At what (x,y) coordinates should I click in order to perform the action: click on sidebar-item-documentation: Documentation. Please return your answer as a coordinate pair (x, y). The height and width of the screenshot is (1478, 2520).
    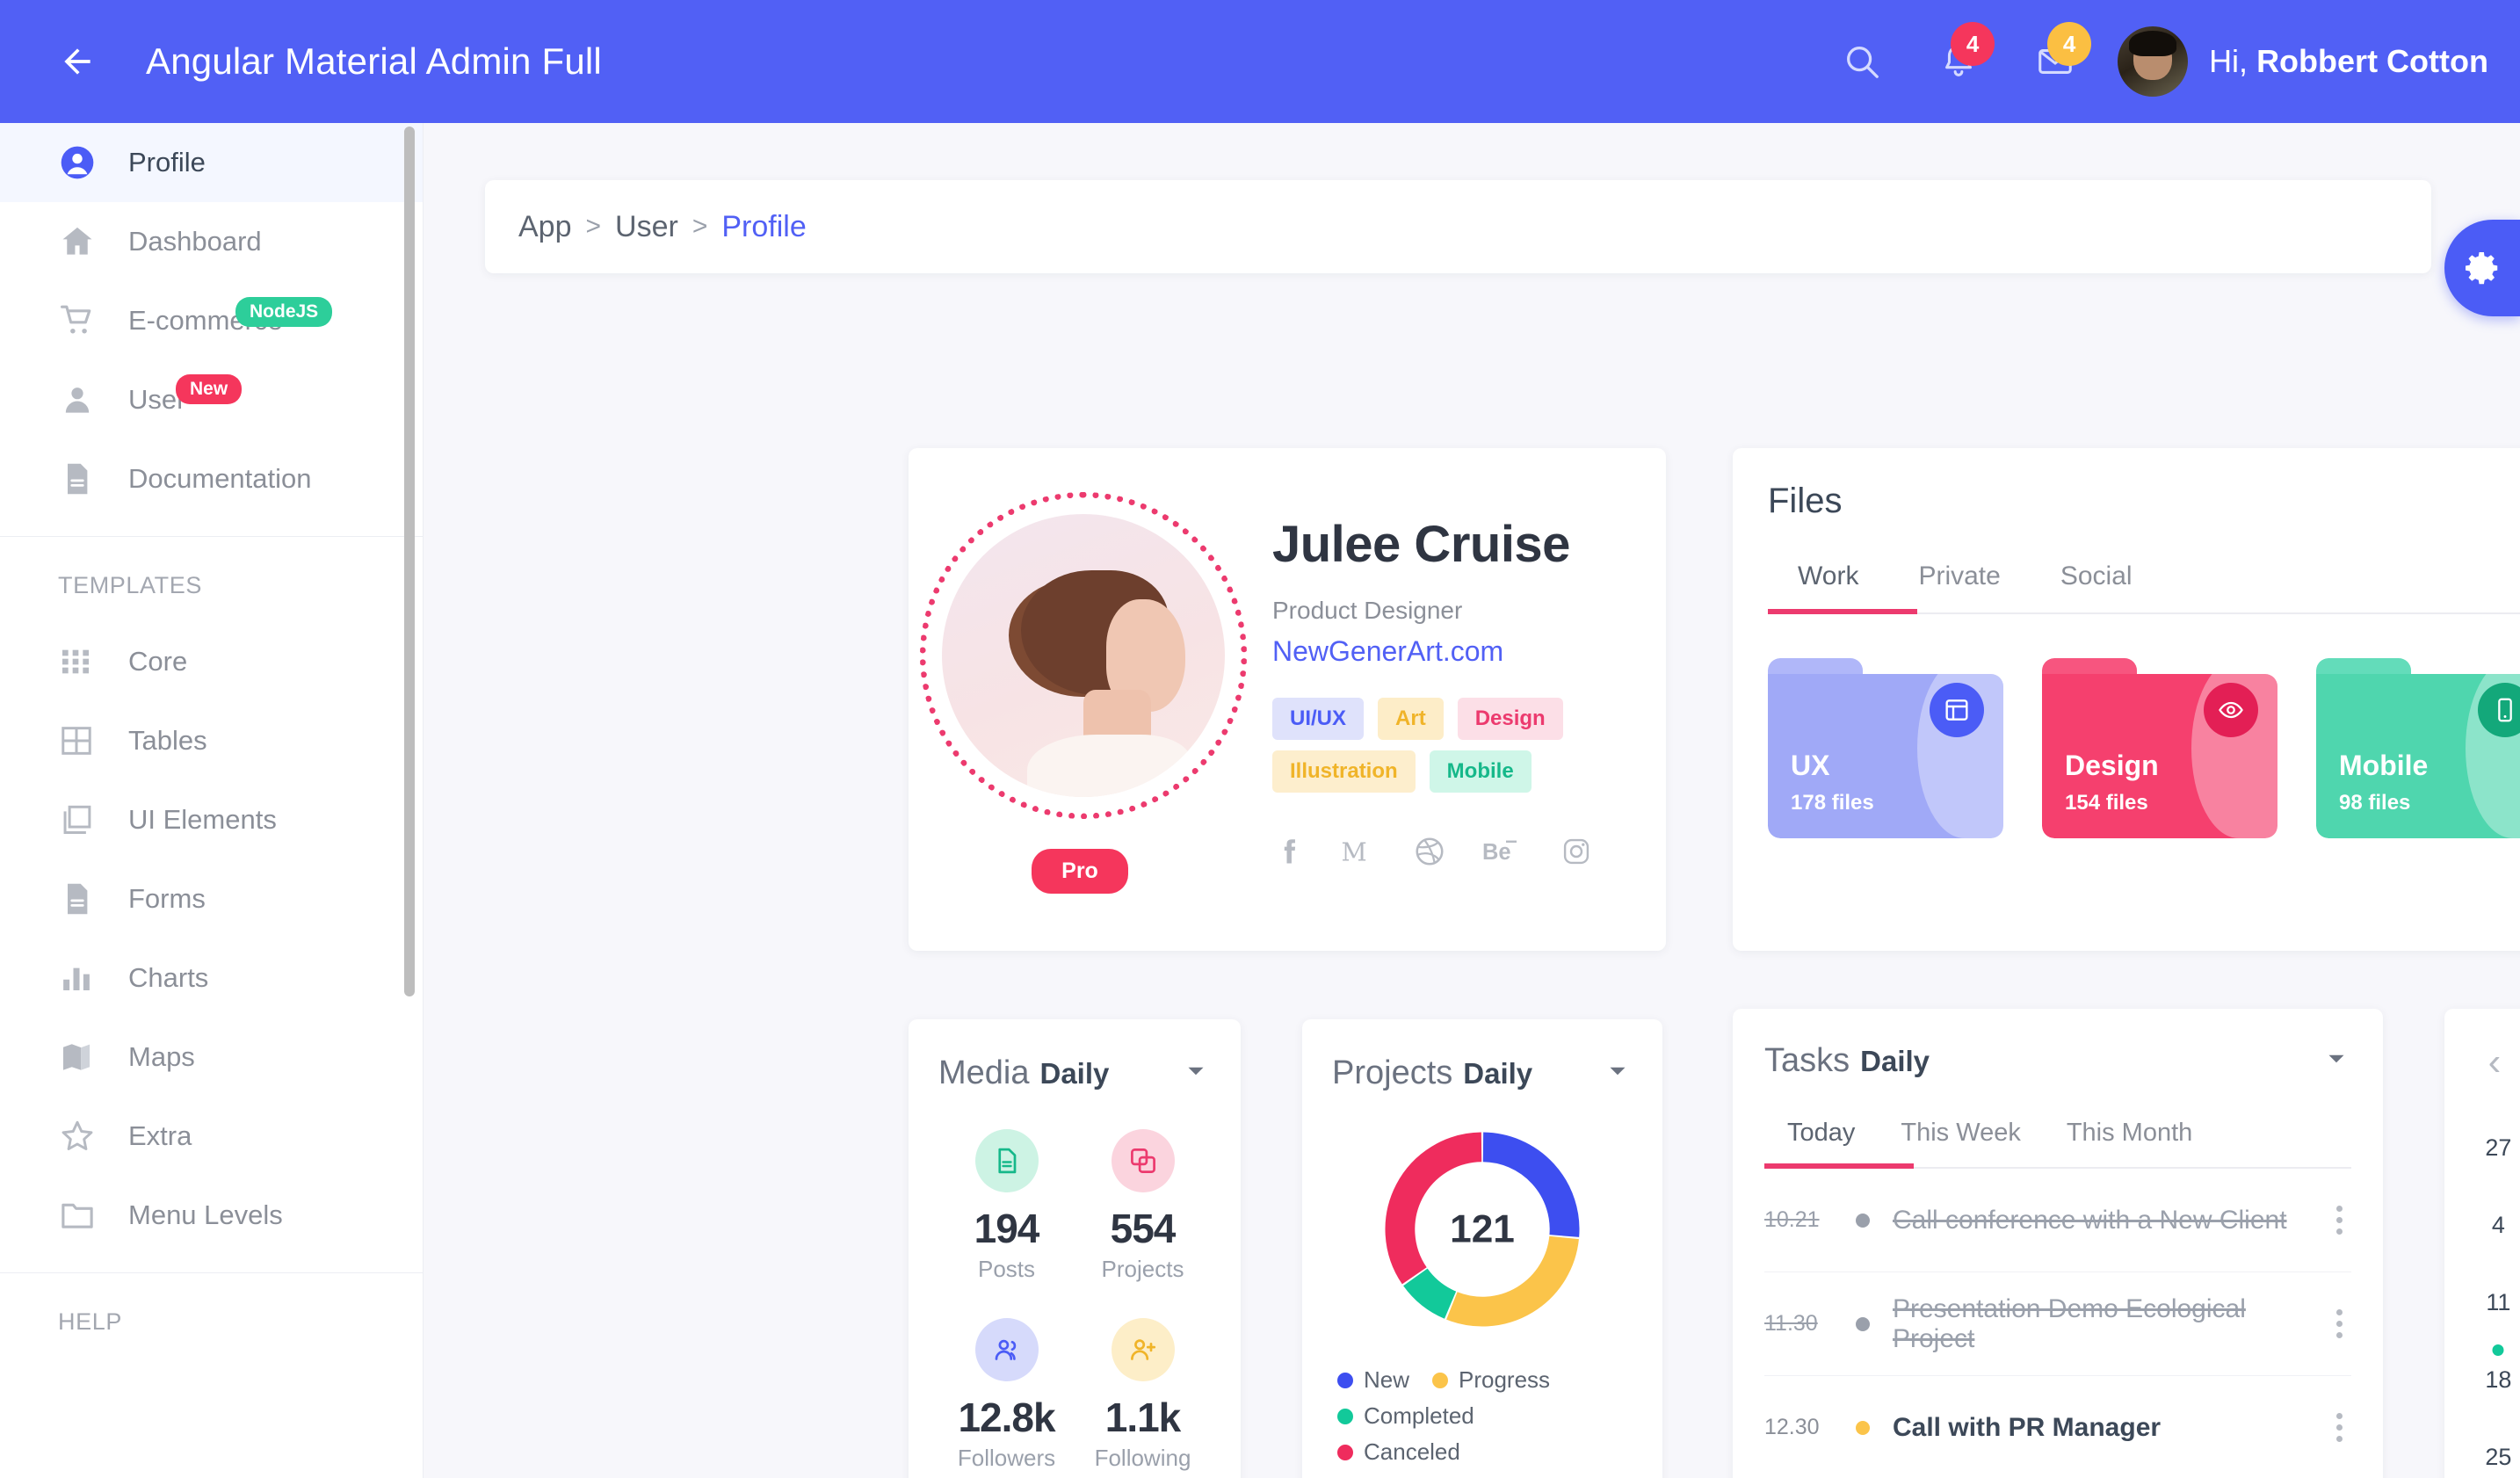
    Looking at the image, I should click on (211, 478).